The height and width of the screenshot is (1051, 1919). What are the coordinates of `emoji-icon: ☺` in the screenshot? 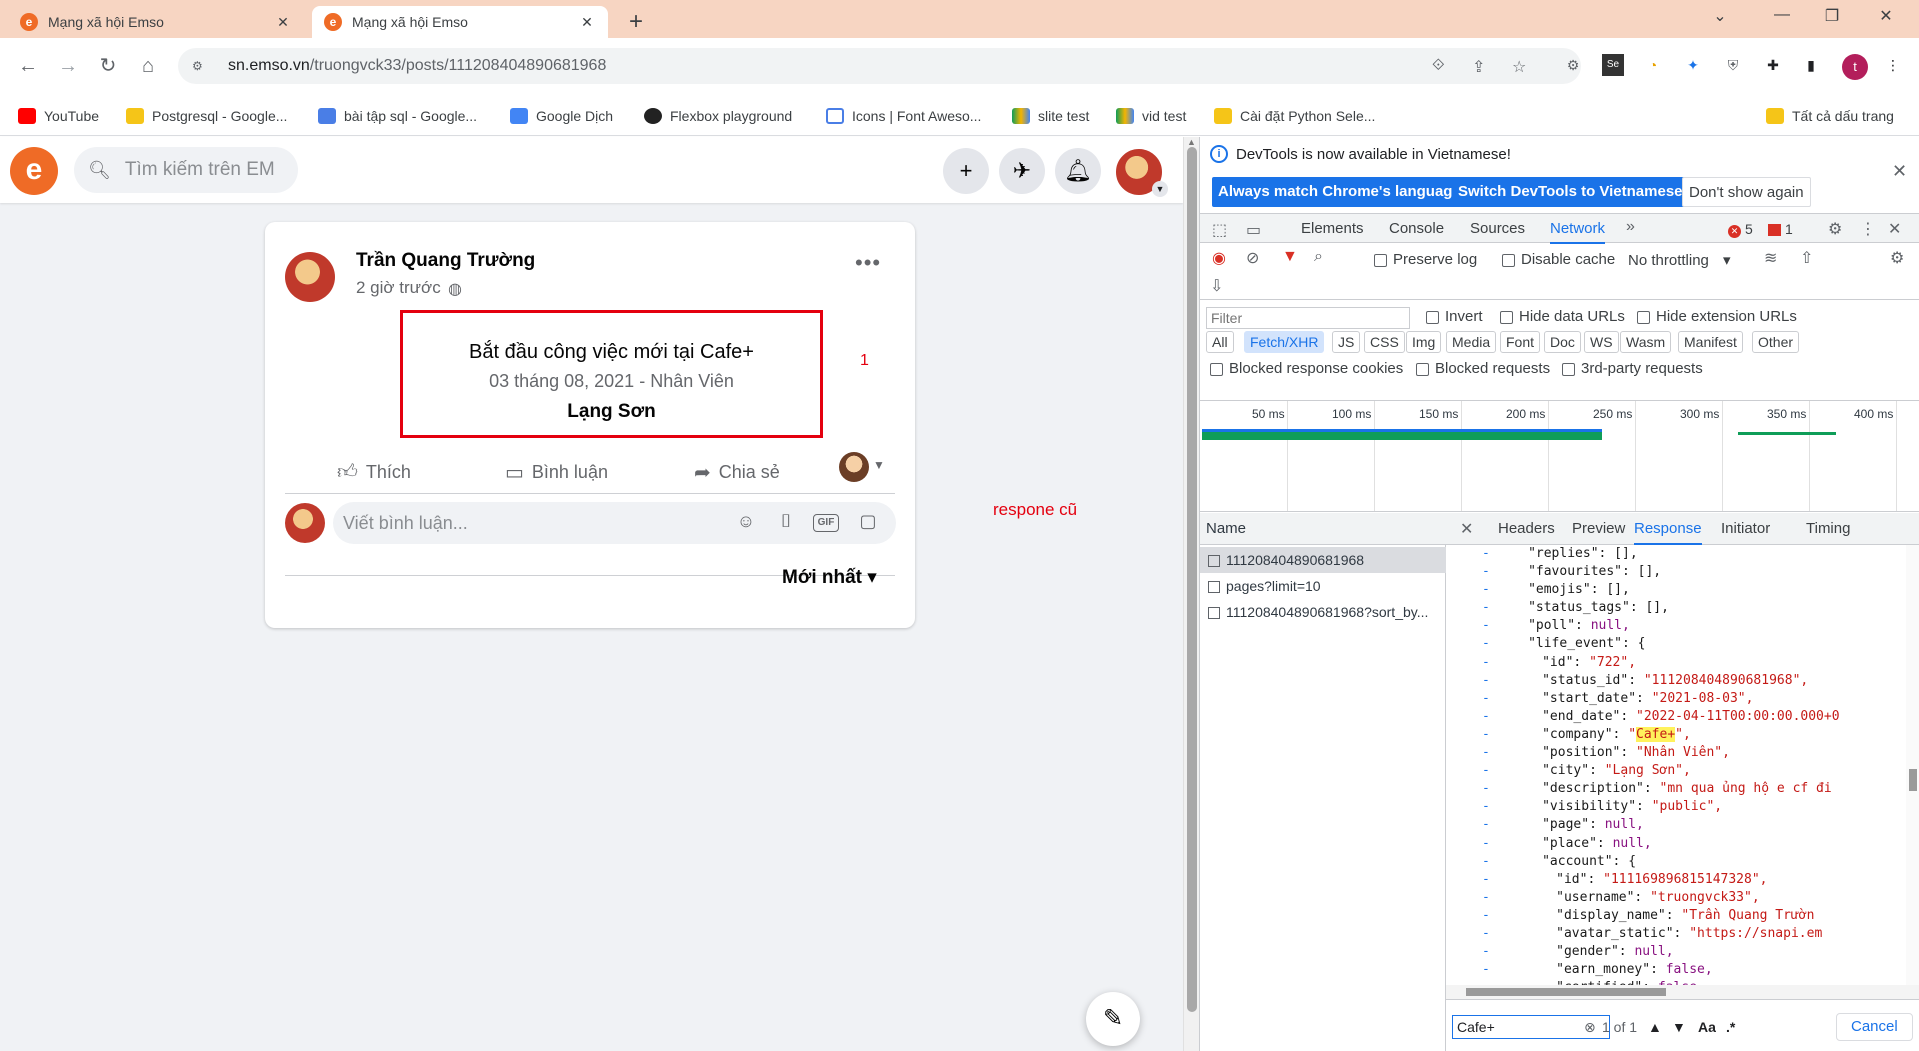 It's located at (746, 523).